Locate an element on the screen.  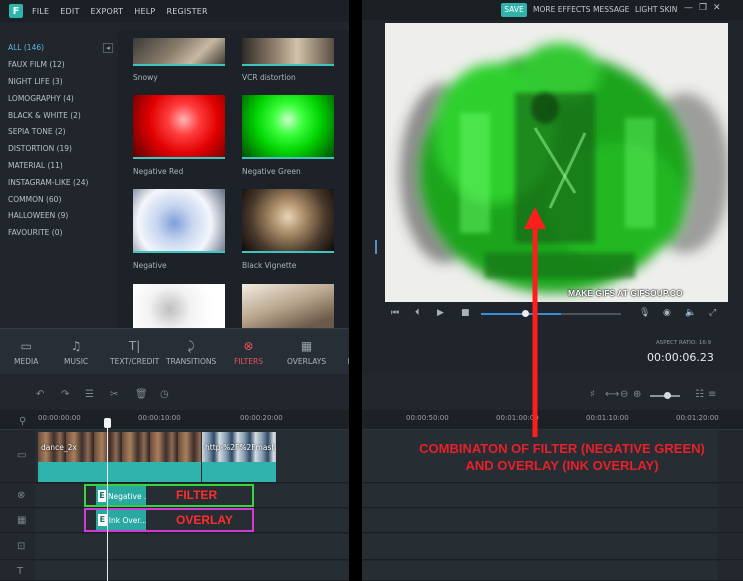
menu-help: HELP is located at coordinates (144, 11).